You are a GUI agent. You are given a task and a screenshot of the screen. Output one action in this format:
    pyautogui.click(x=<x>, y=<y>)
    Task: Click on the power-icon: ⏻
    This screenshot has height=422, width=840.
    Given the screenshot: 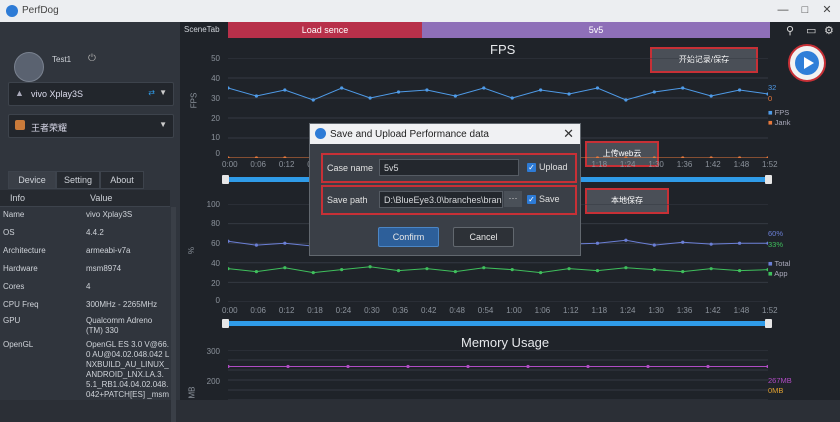 What is the action you would take?
    pyautogui.click(x=92, y=58)
    